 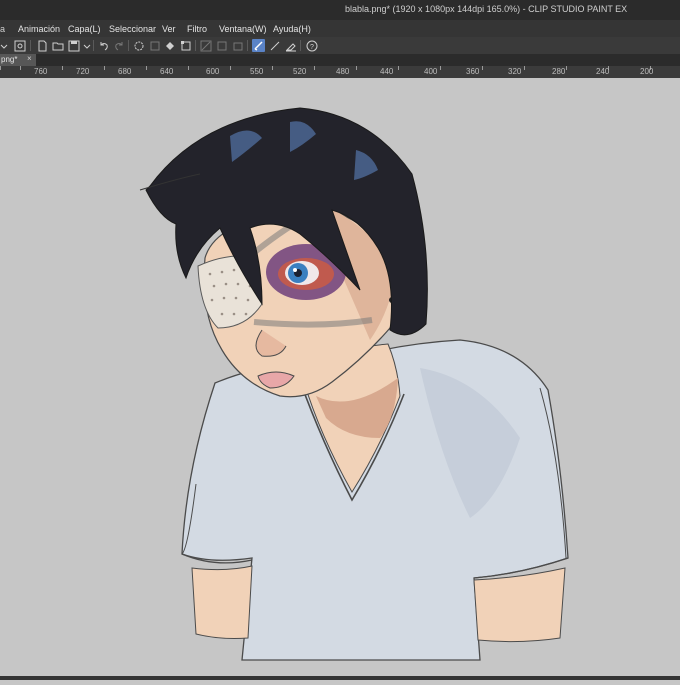 What do you see at coordinates (83, 71) in the screenshot?
I see `ruler-label: 720` at bounding box center [83, 71].